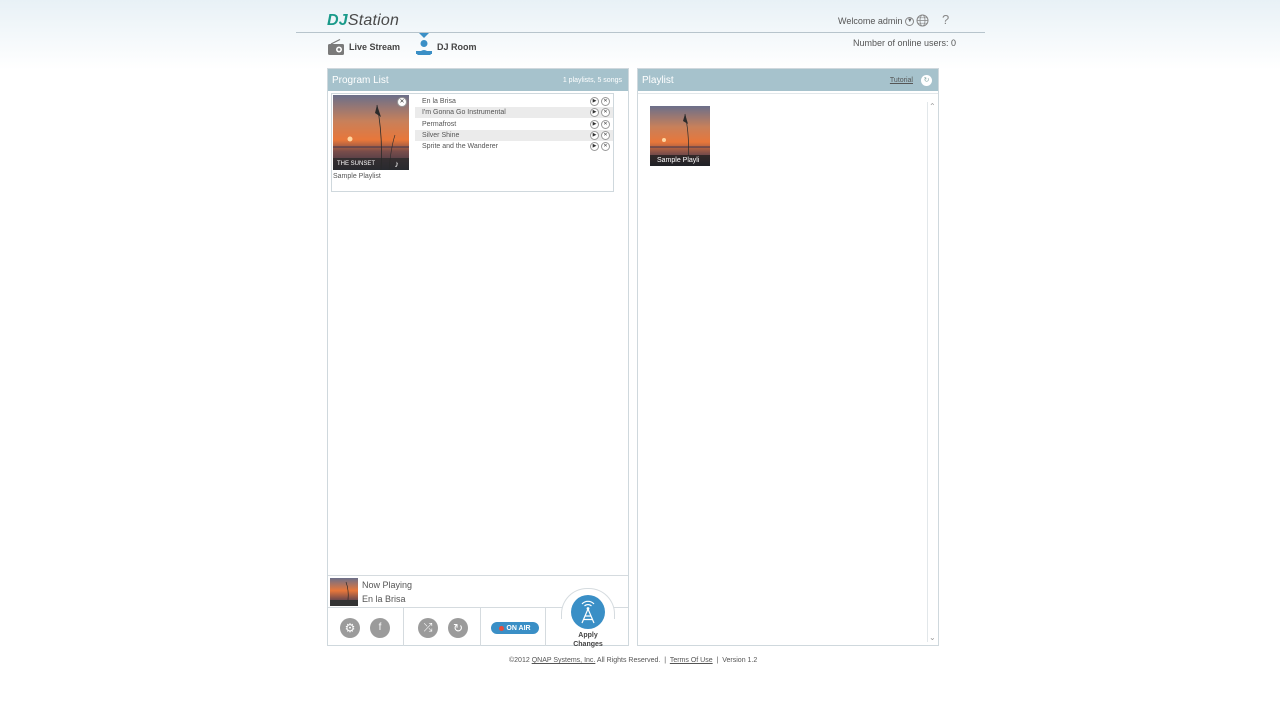 The width and height of the screenshot is (1280, 715). I want to click on top-band, so click(640, 35).